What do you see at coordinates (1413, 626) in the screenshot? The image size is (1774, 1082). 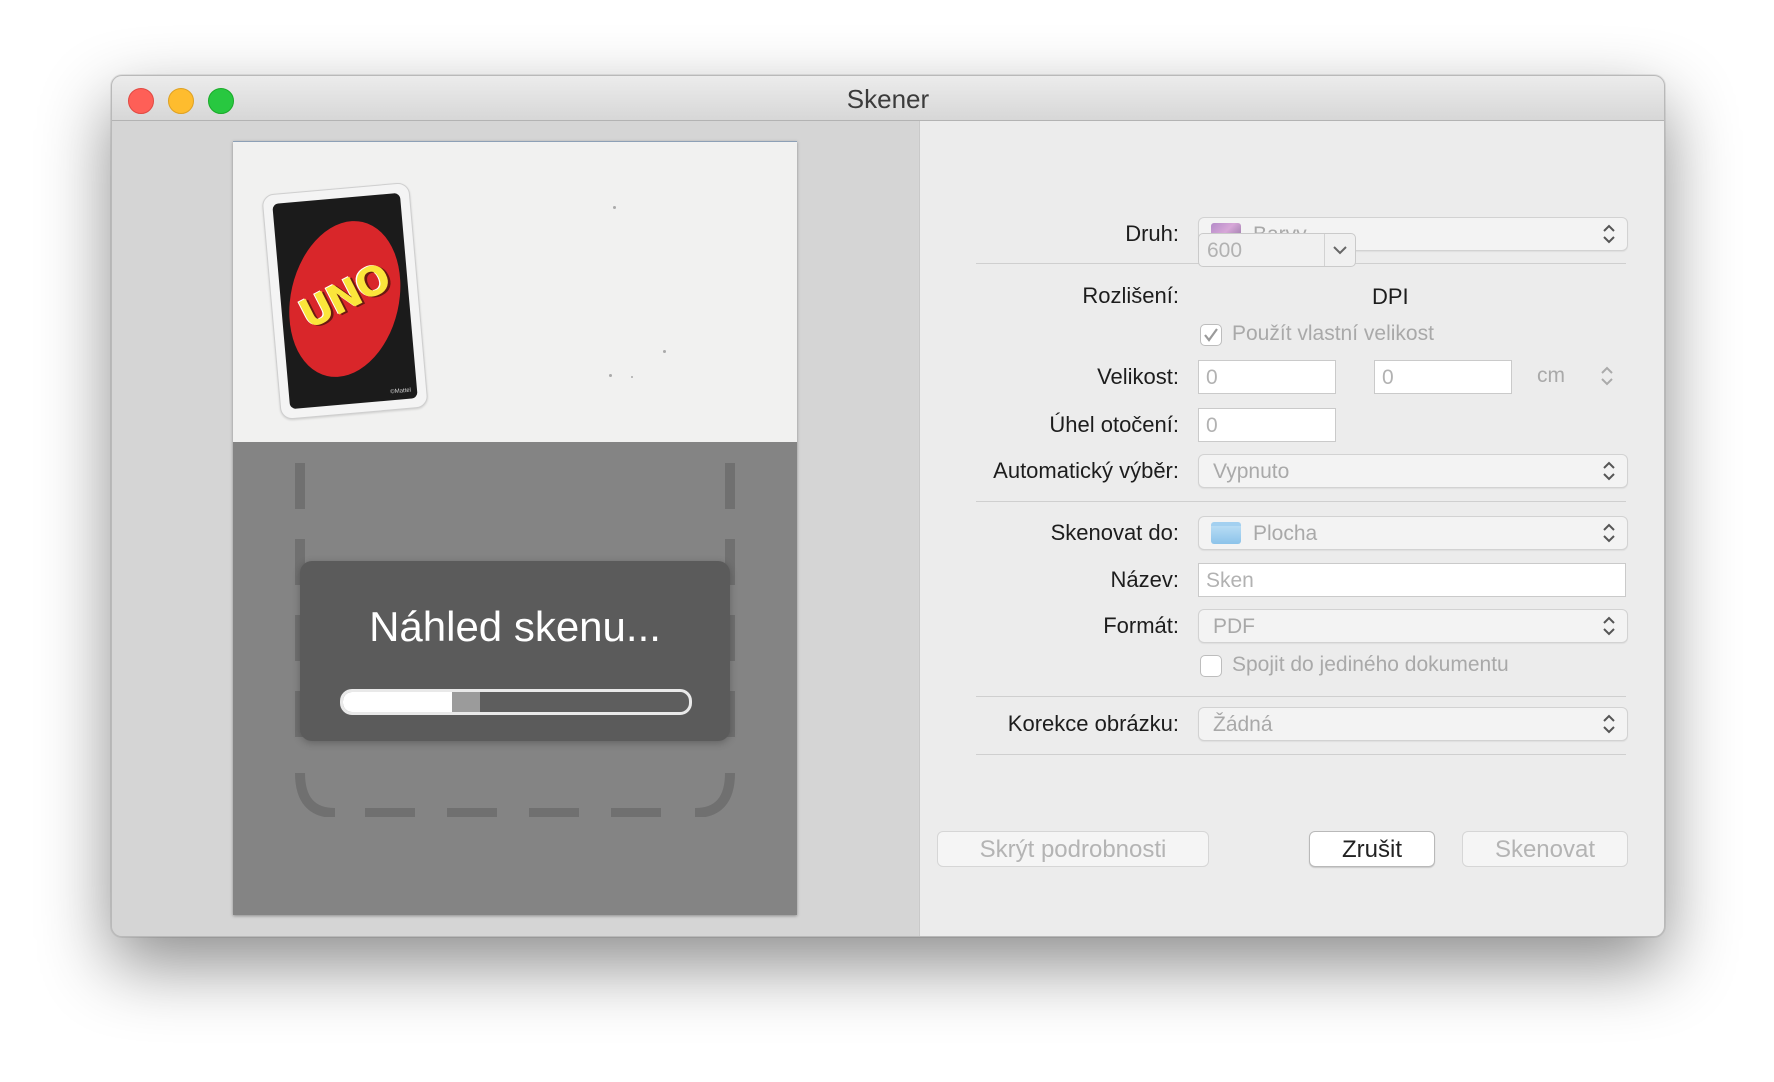 I see `format-popup: PDF` at bounding box center [1413, 626].